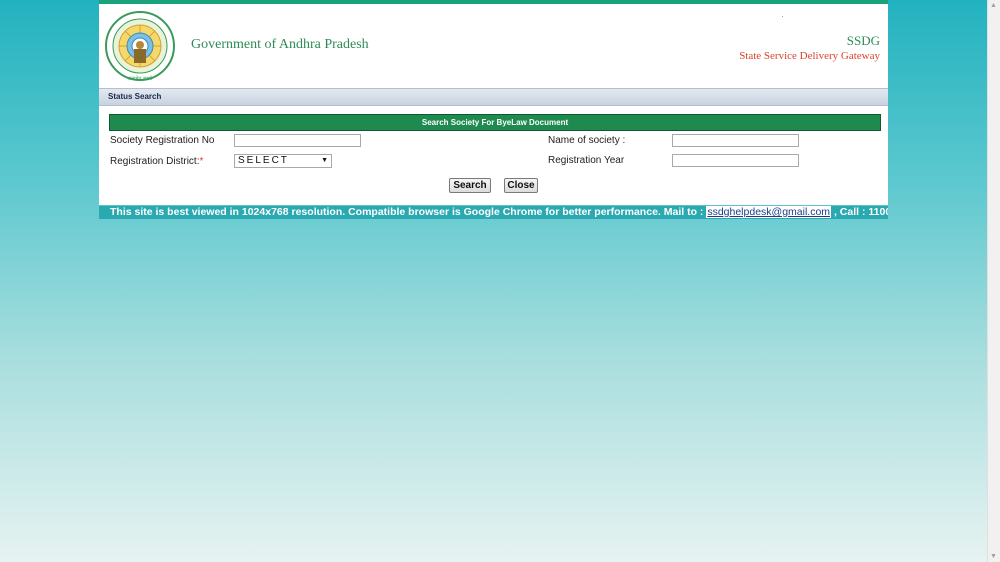 The image size is (1000, 562). I want to click on form-title: Search Society For ByeLaw Document, so click(495, 122).